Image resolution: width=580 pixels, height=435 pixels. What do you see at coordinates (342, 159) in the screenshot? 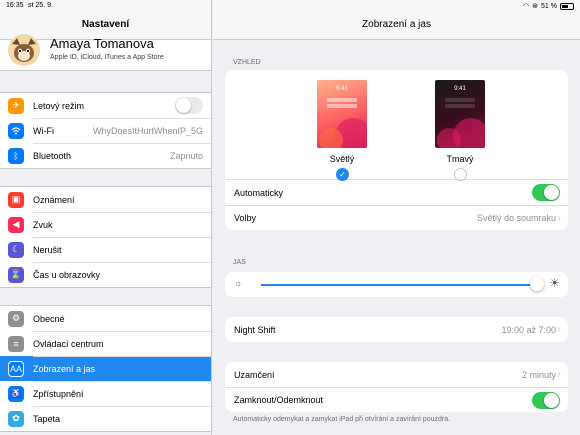
I see `light-label: Světlý` at bounding box center [342, 159].